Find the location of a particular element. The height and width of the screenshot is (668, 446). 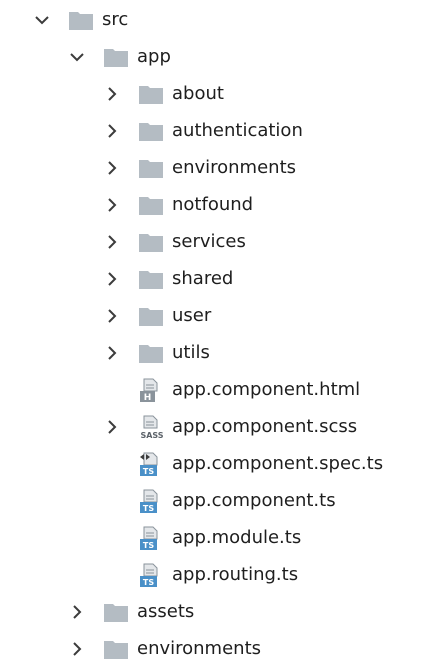

tree-node-app: app is located at coordinates (223, 57).